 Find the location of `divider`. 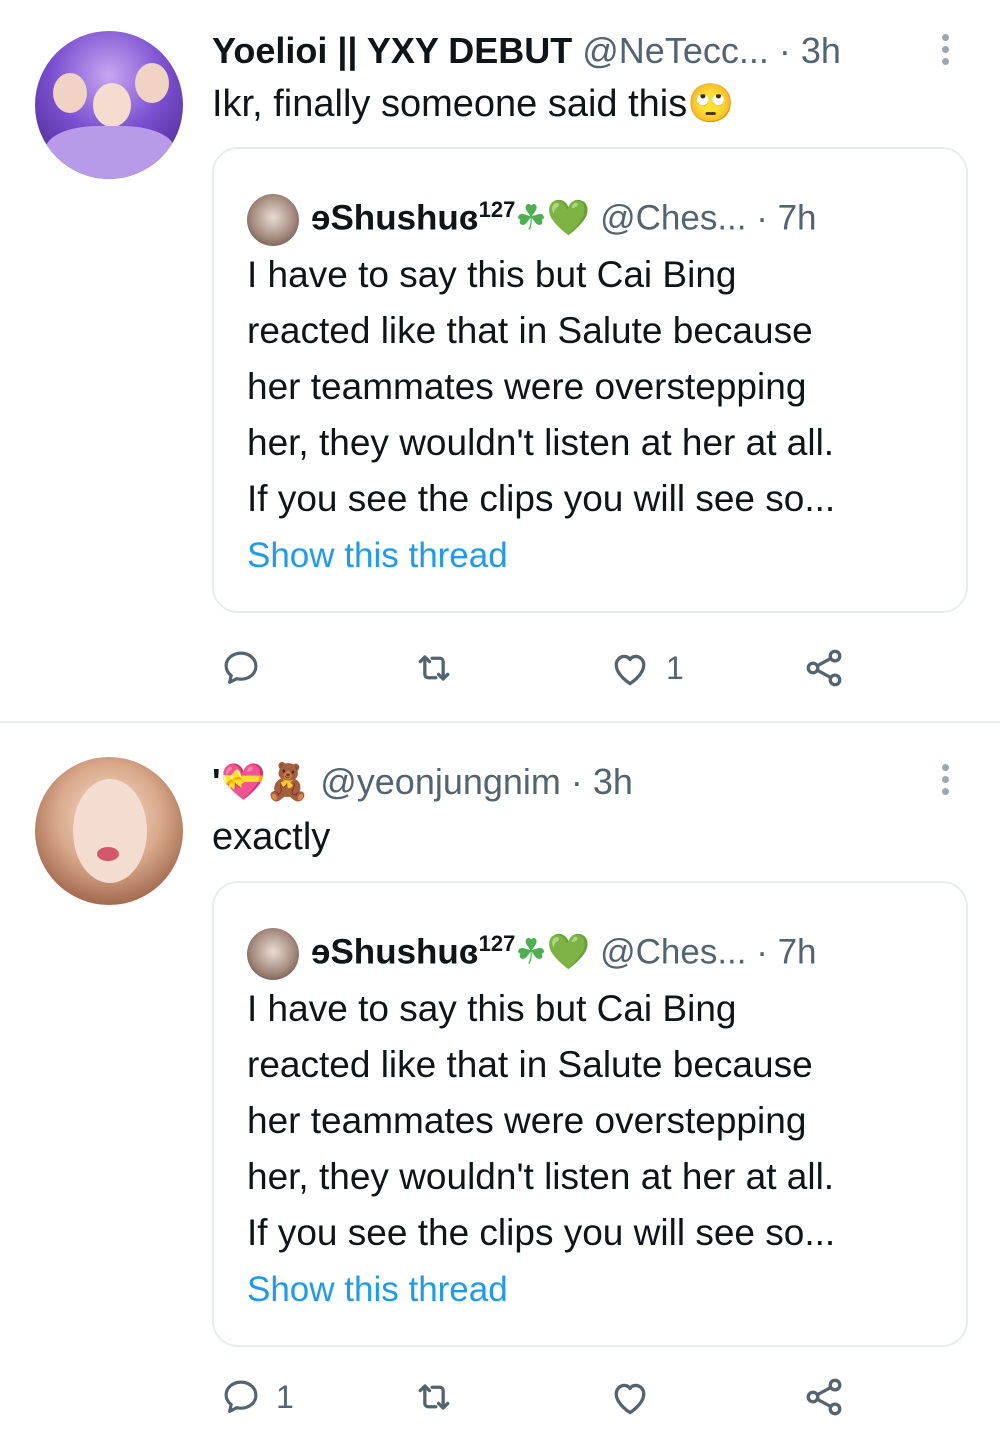

divider is located at coordinates (500, 722).